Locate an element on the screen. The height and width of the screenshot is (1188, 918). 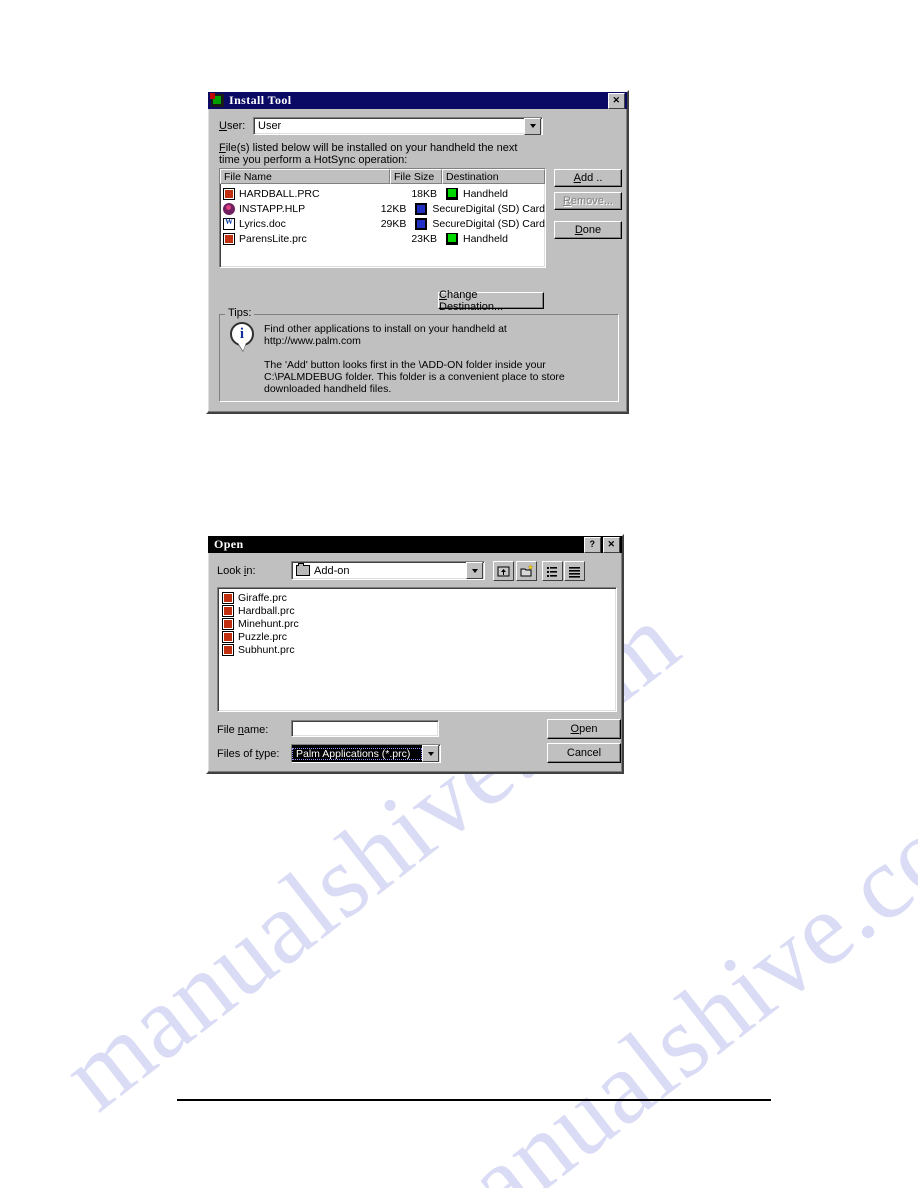
file-name: Subhunt.prc is located at coordinates (266, 649).